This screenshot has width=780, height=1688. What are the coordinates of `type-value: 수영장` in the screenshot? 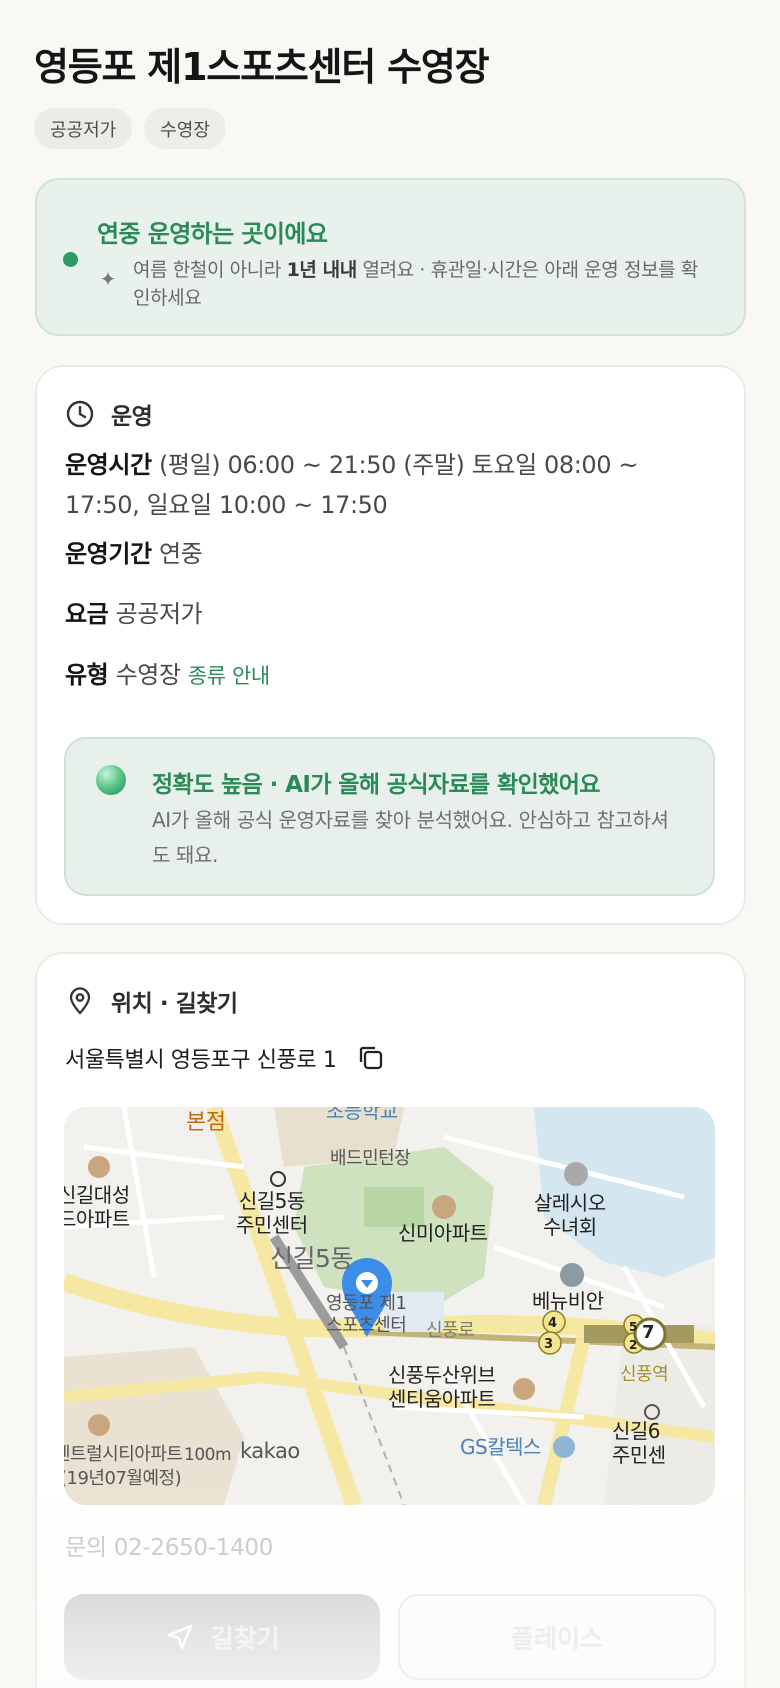 It's located at (148, 675).